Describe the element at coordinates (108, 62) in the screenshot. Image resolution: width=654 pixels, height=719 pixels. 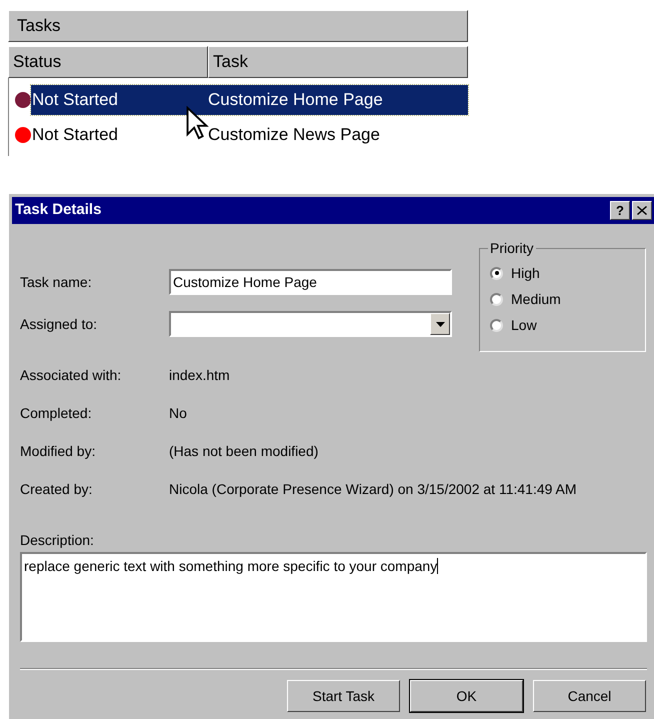
I see `column-header: Status` at that location.